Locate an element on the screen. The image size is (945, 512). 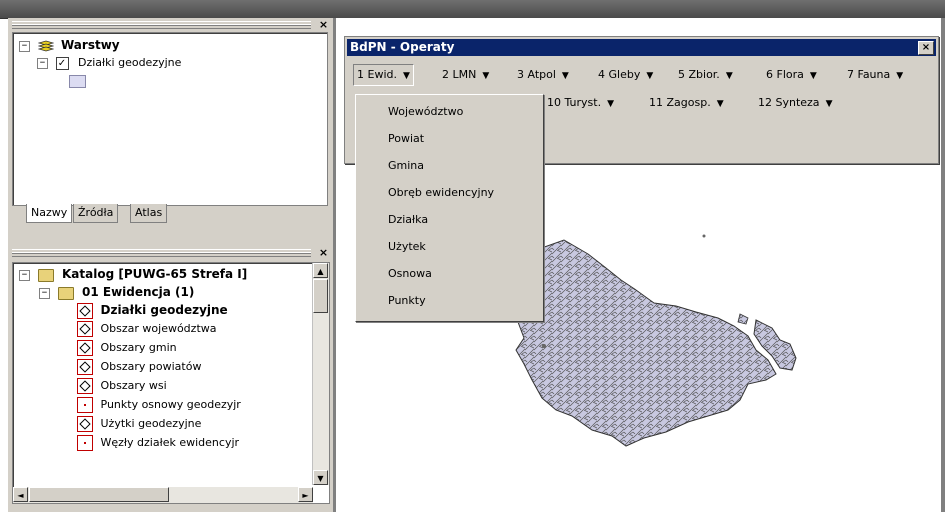
menu-zagosp: 11 Zagosp. ▼ is located at coordinates (686, 103).